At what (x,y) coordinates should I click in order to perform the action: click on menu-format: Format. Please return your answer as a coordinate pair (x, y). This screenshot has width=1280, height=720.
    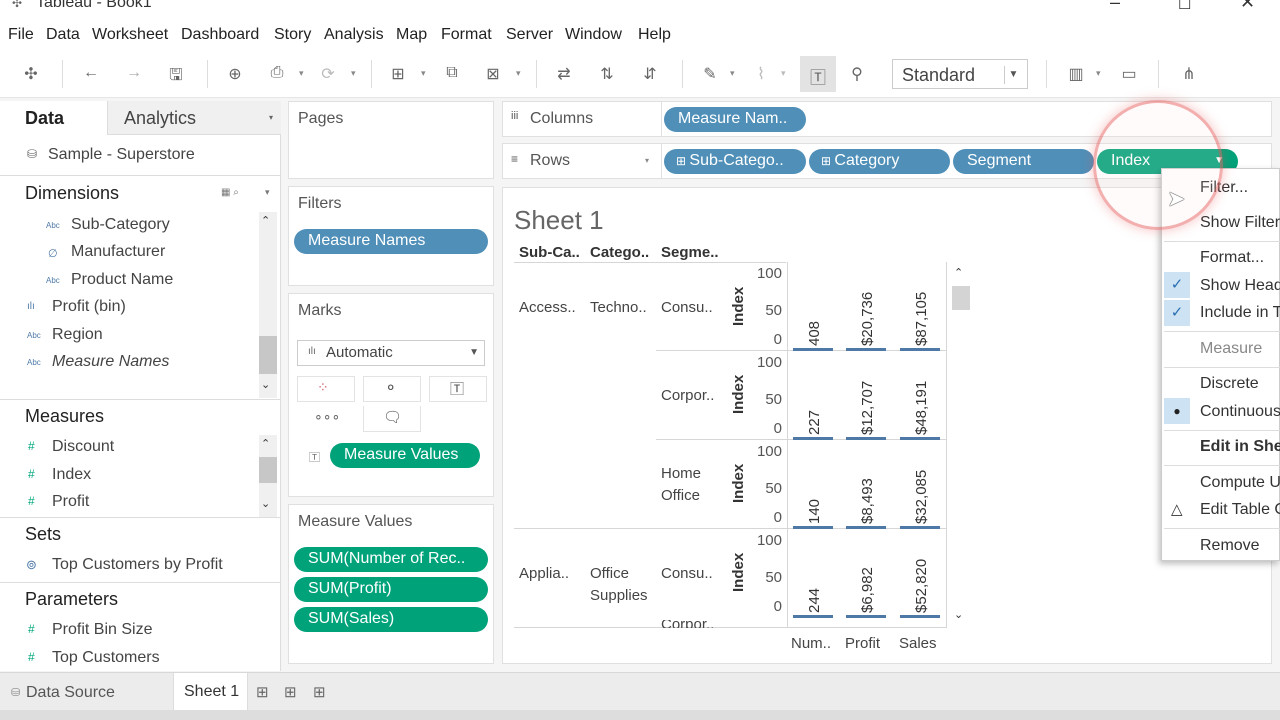
    Looking at the image, I should click on (466, 35).